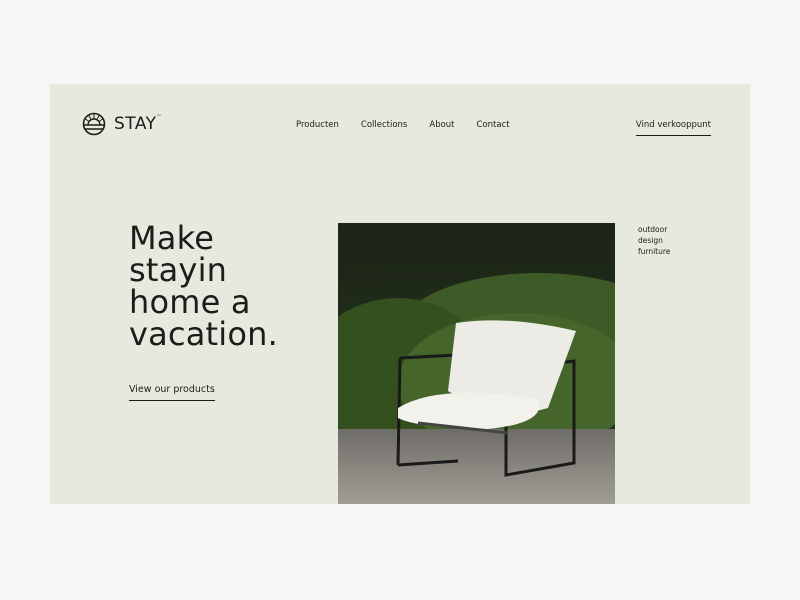 This screenshot has width=800, height=600. I want to click on logo: STAY™, so click(122, 124).